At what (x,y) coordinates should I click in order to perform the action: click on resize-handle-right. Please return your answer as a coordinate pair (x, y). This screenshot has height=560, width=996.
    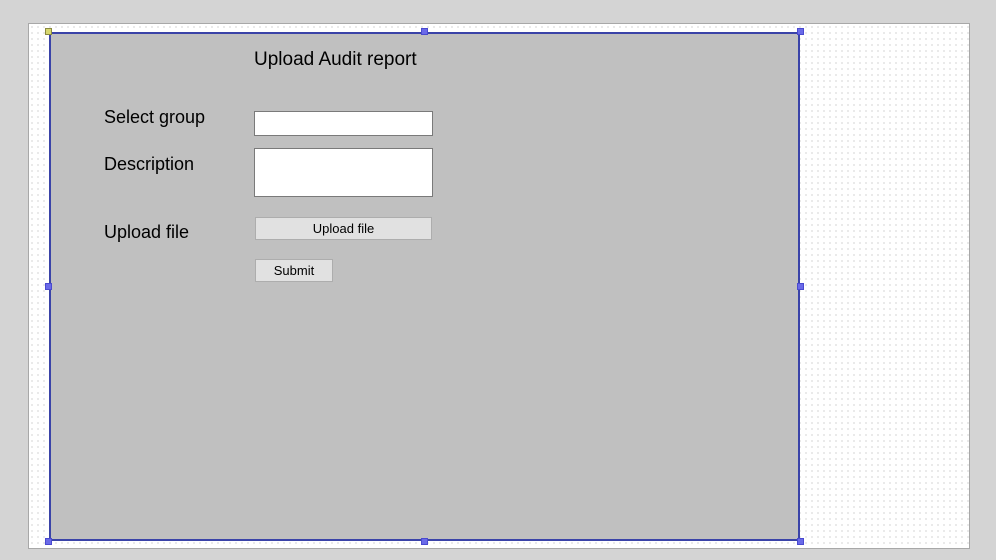
    Looking at the image, I should click on (800, 286).